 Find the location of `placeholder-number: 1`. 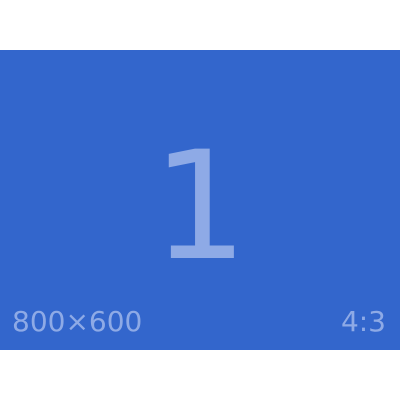

placeholder-number: 1 is located at coordinates (200, 207).